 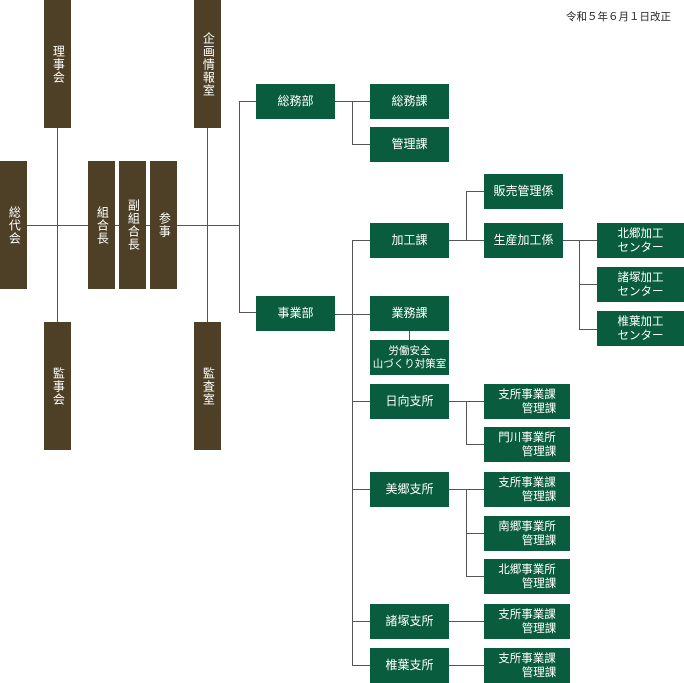 What do you see at coordinates (207, 64) in the screenshot?
I see `box-kikaku: 企画情報室` at bounding box center [207, 64].